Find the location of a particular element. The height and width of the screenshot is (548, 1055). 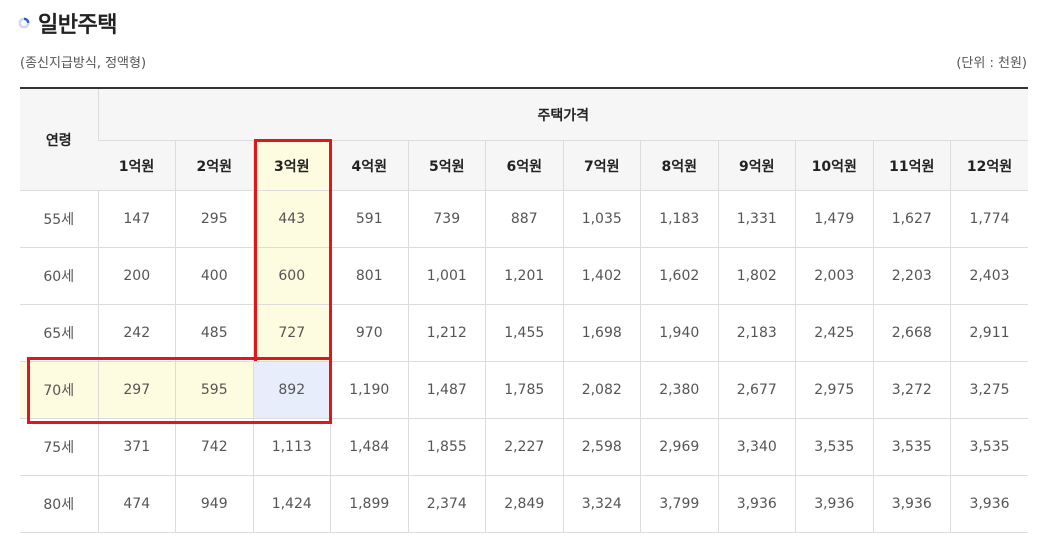

payment-cell: 892 is located at coordinates (291, 390).